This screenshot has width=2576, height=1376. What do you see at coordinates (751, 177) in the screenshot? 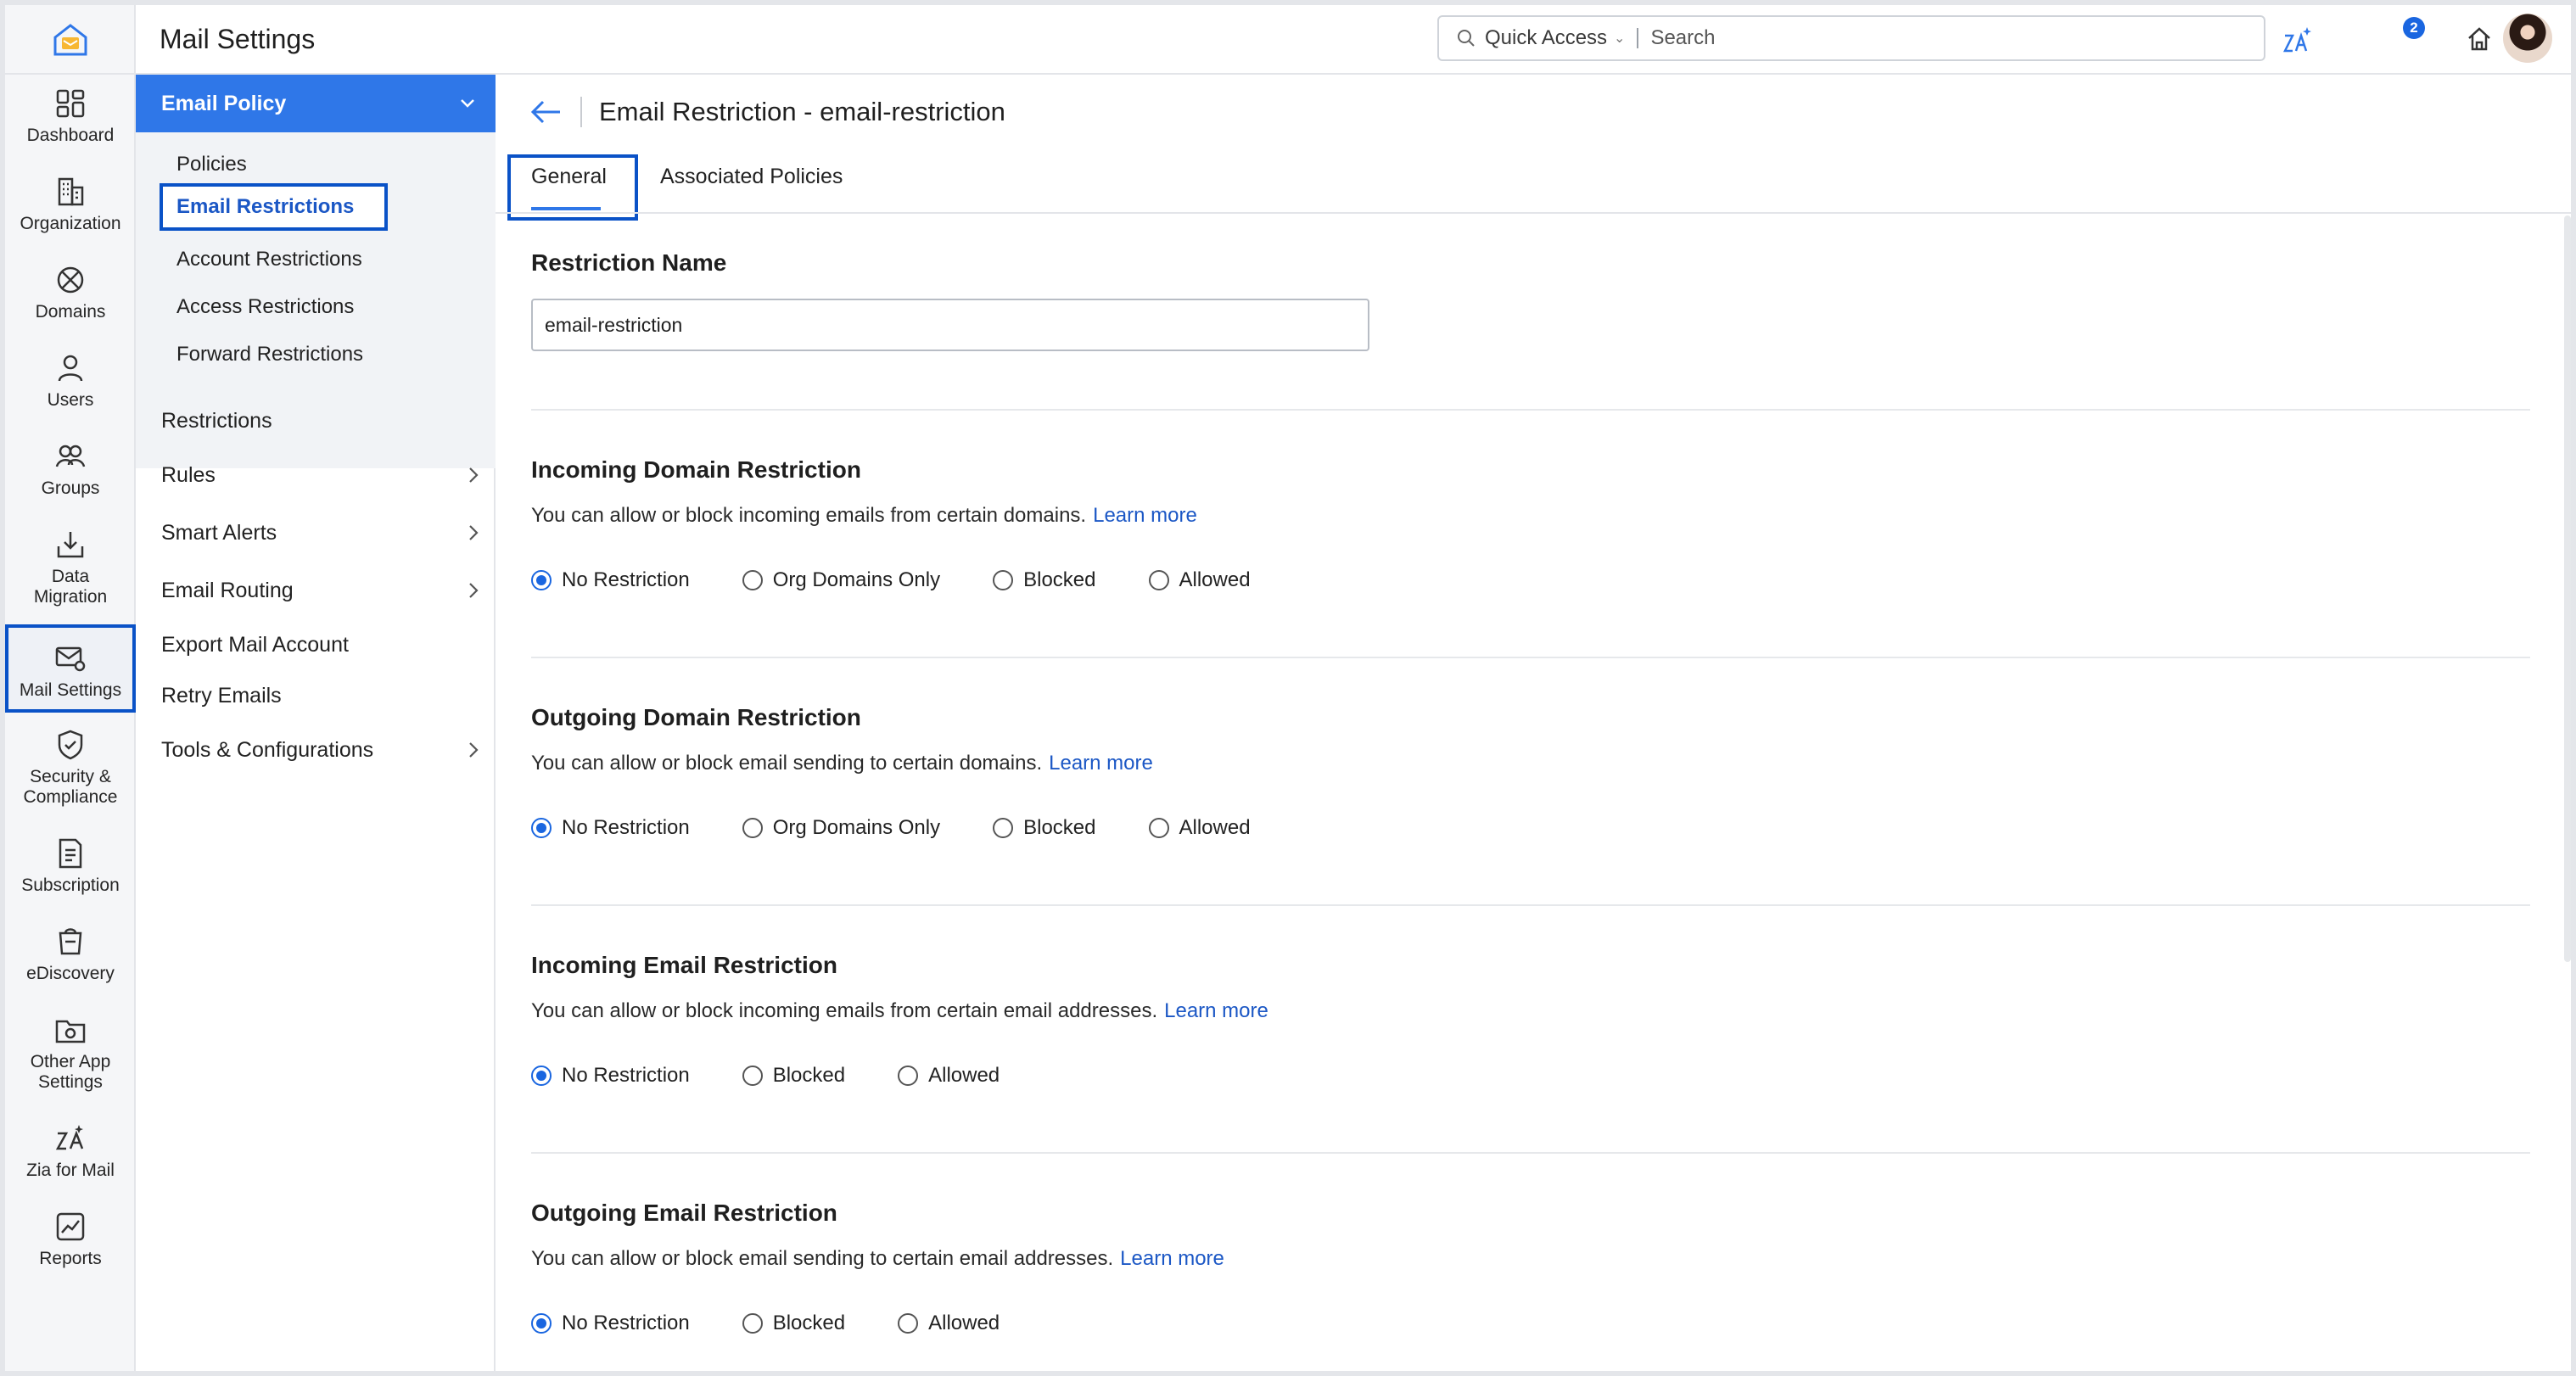
I see `tab-associated-policies: Associated Policies` at bounding box center [751, 177].